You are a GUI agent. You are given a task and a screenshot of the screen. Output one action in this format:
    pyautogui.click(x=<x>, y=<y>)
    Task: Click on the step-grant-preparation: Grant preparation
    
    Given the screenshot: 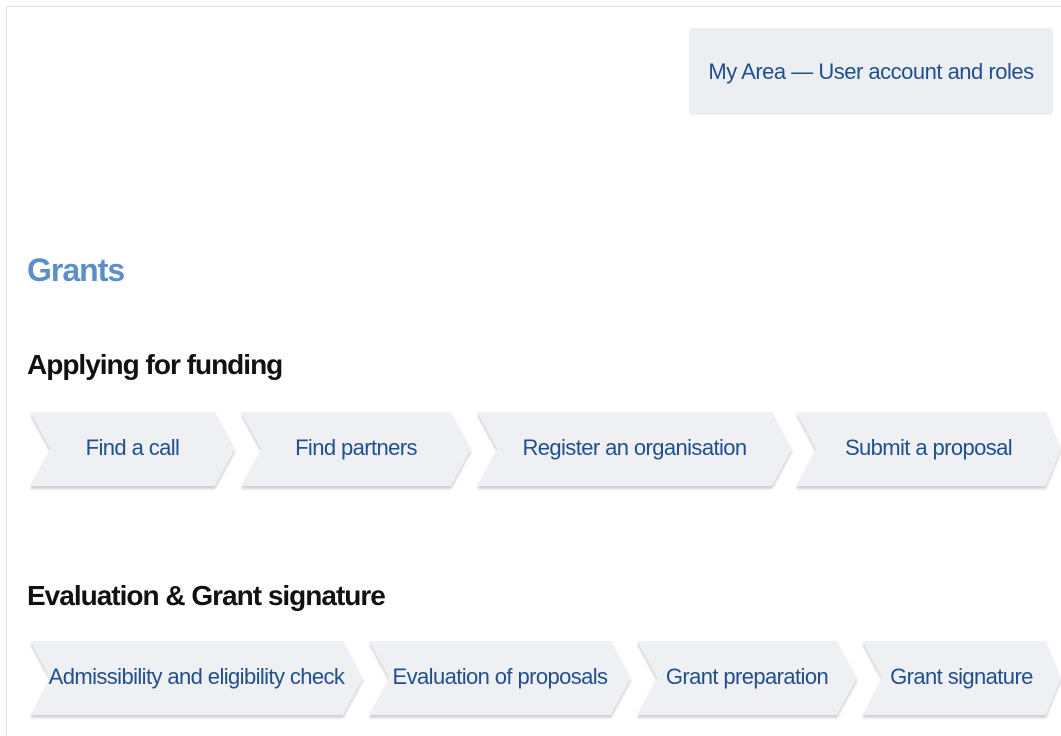 What is the action you would take?
    pyautogui.click(x=747, y=678)
    